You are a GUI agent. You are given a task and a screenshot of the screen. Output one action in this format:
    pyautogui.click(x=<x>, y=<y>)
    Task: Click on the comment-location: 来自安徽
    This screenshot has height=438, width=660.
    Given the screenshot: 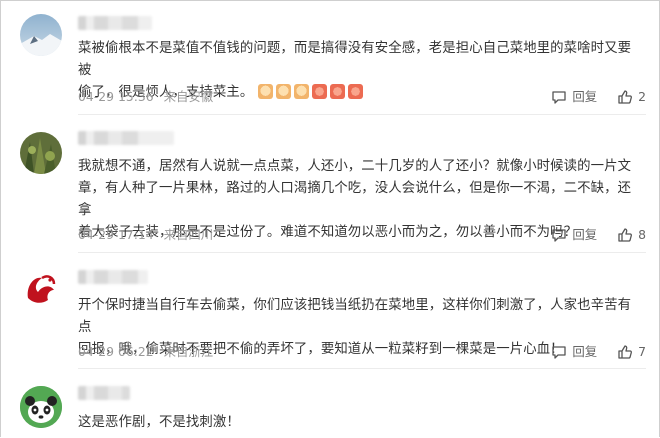 What is the action you would take?
    pyautogui.click(x=188, y=96)
    